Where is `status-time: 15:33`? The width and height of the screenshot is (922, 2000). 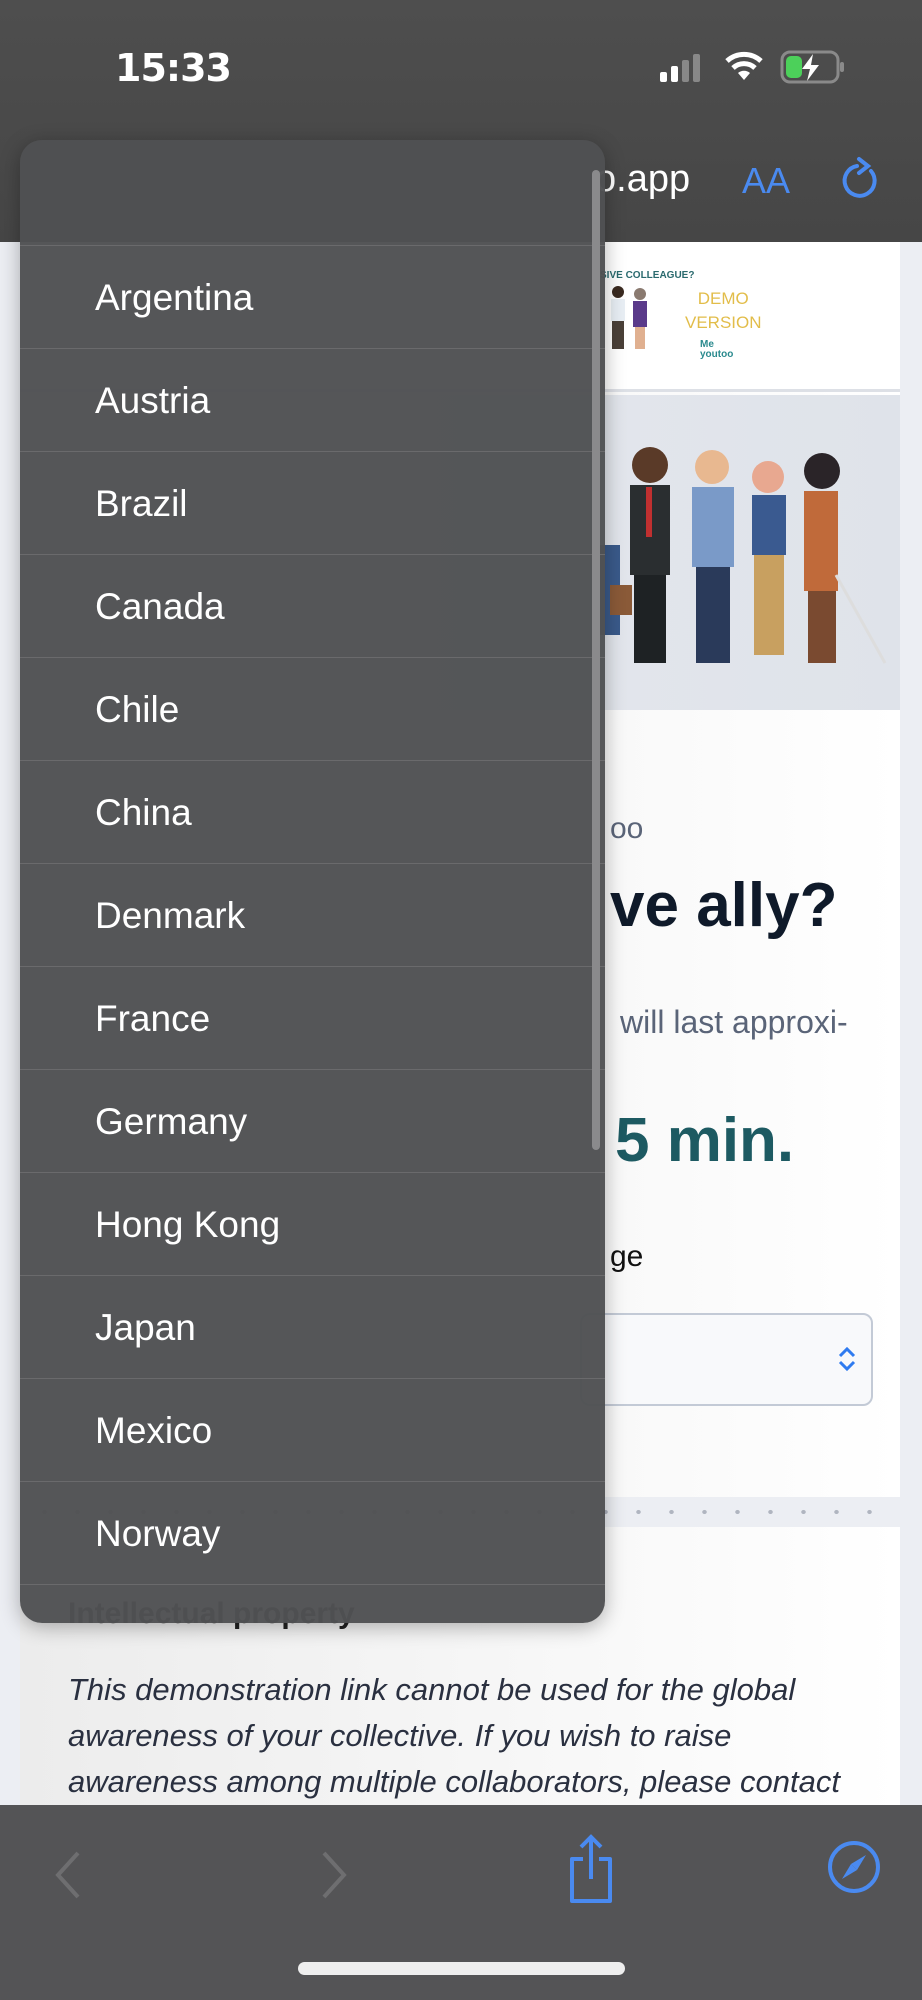 status-time: 15:33 is located at coordinates (173, 68).